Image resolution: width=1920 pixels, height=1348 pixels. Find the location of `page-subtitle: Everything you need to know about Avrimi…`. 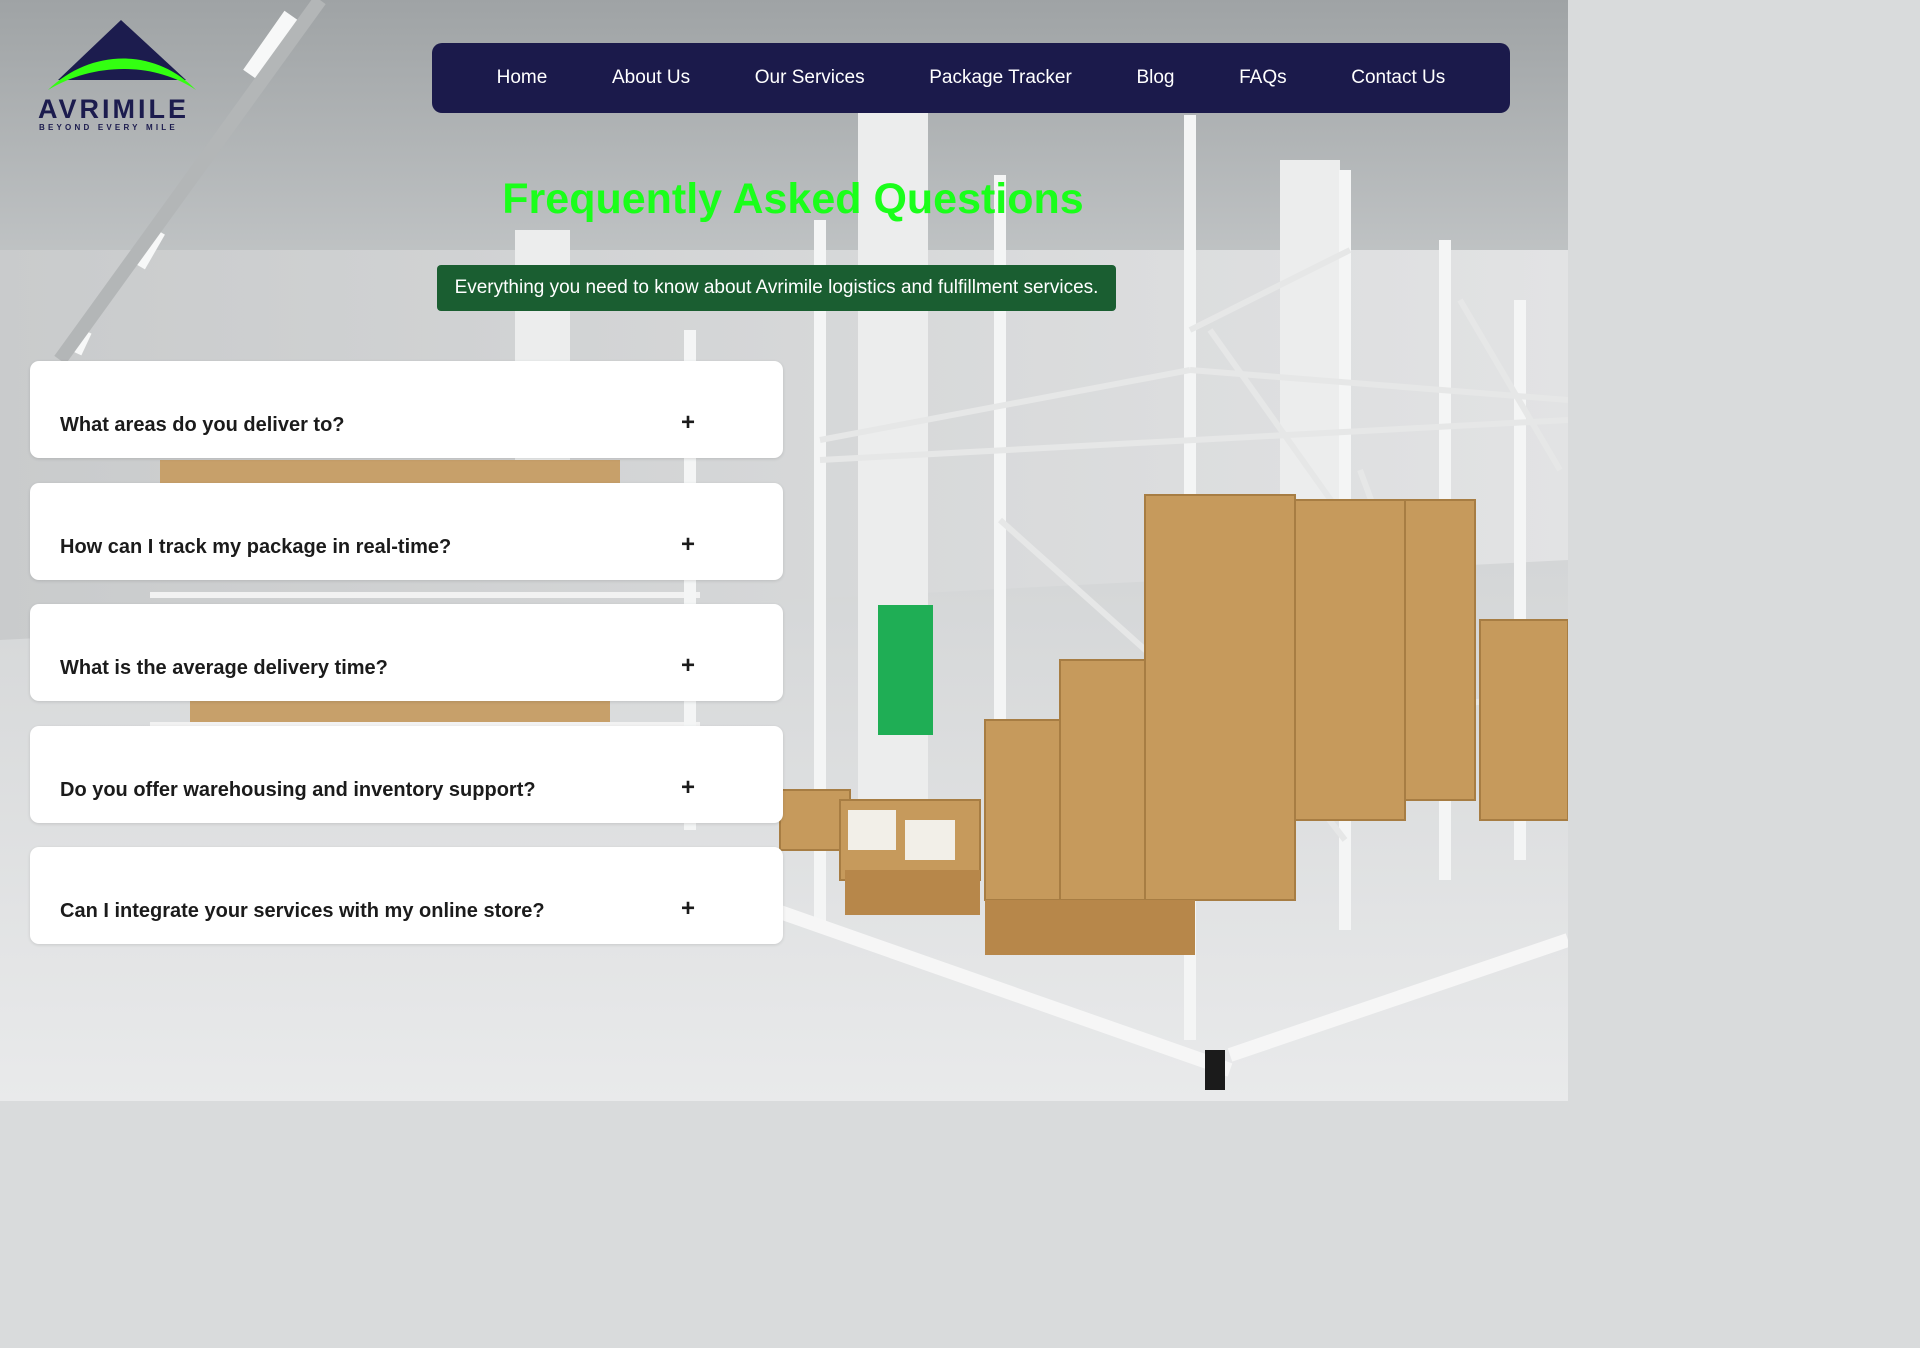

page-subtitle: Everything you need to know about Avrimi… is located at coordinates (776, 288).